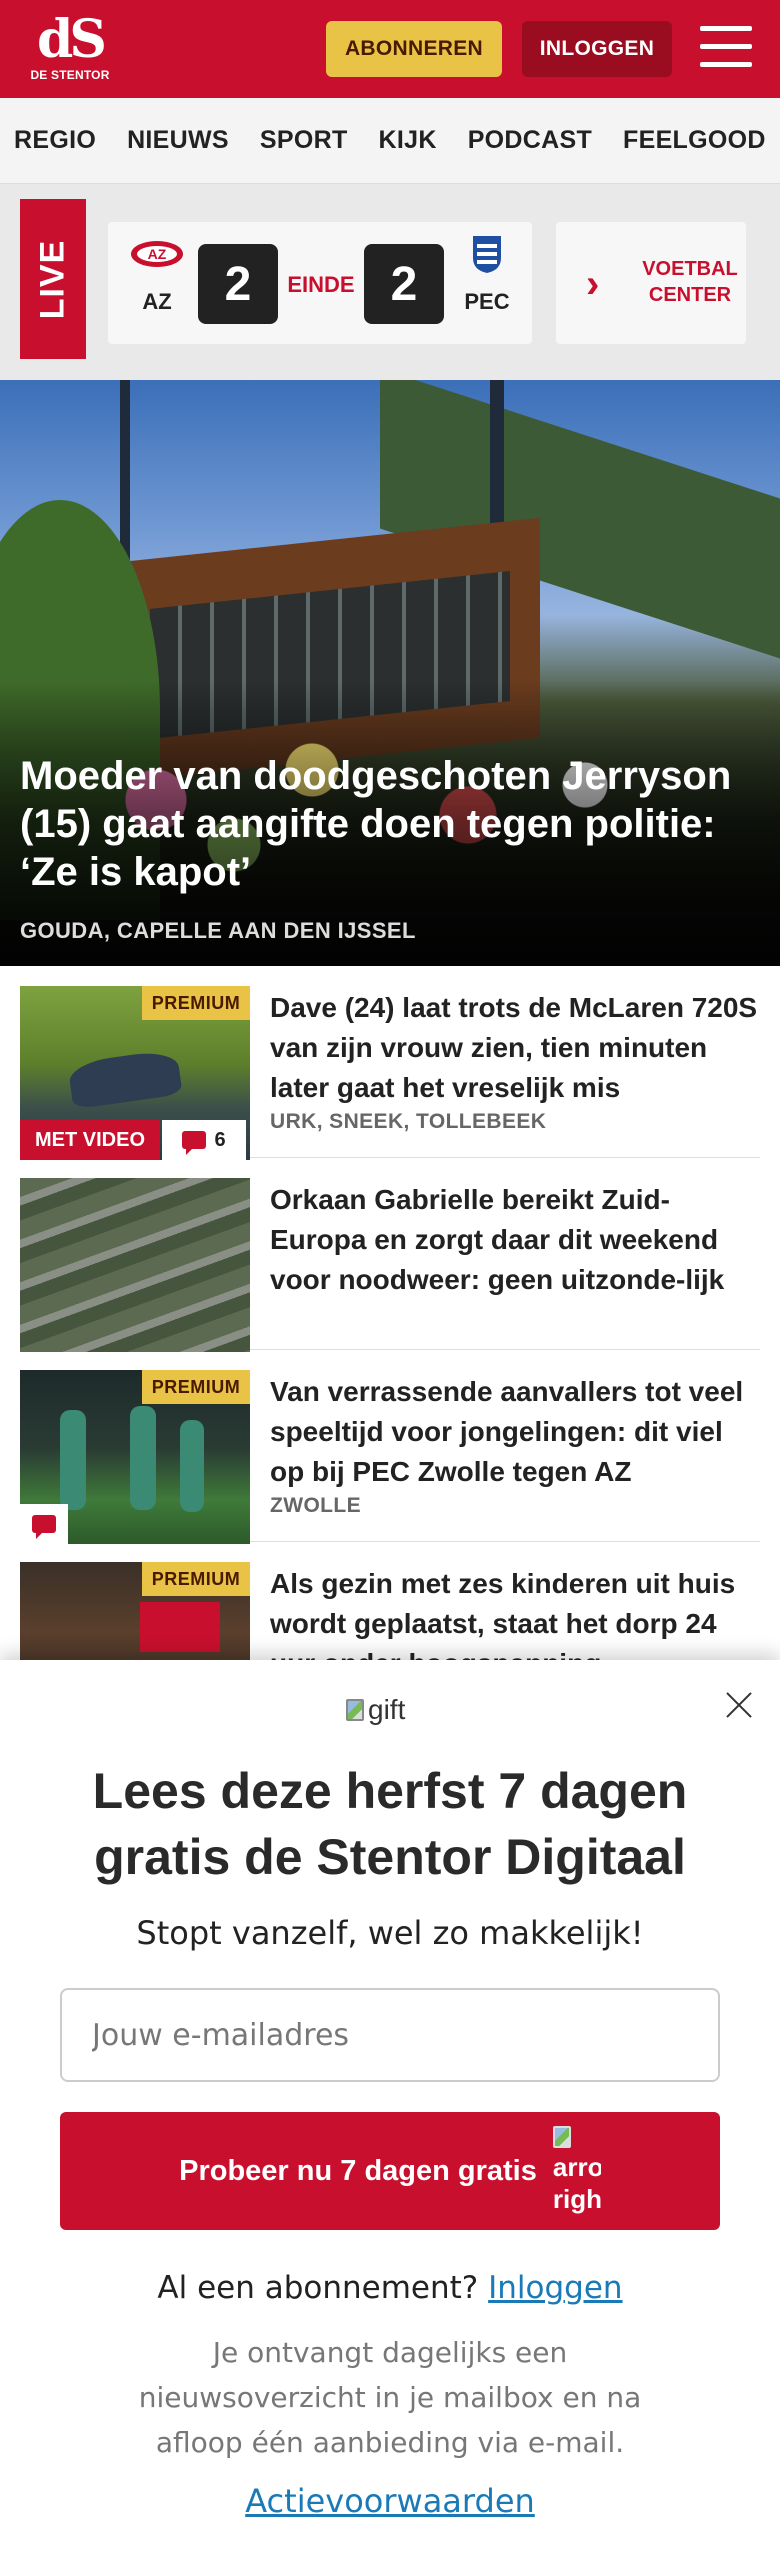  I want to click on az-crest-icon: AZ, so click(157, 254).